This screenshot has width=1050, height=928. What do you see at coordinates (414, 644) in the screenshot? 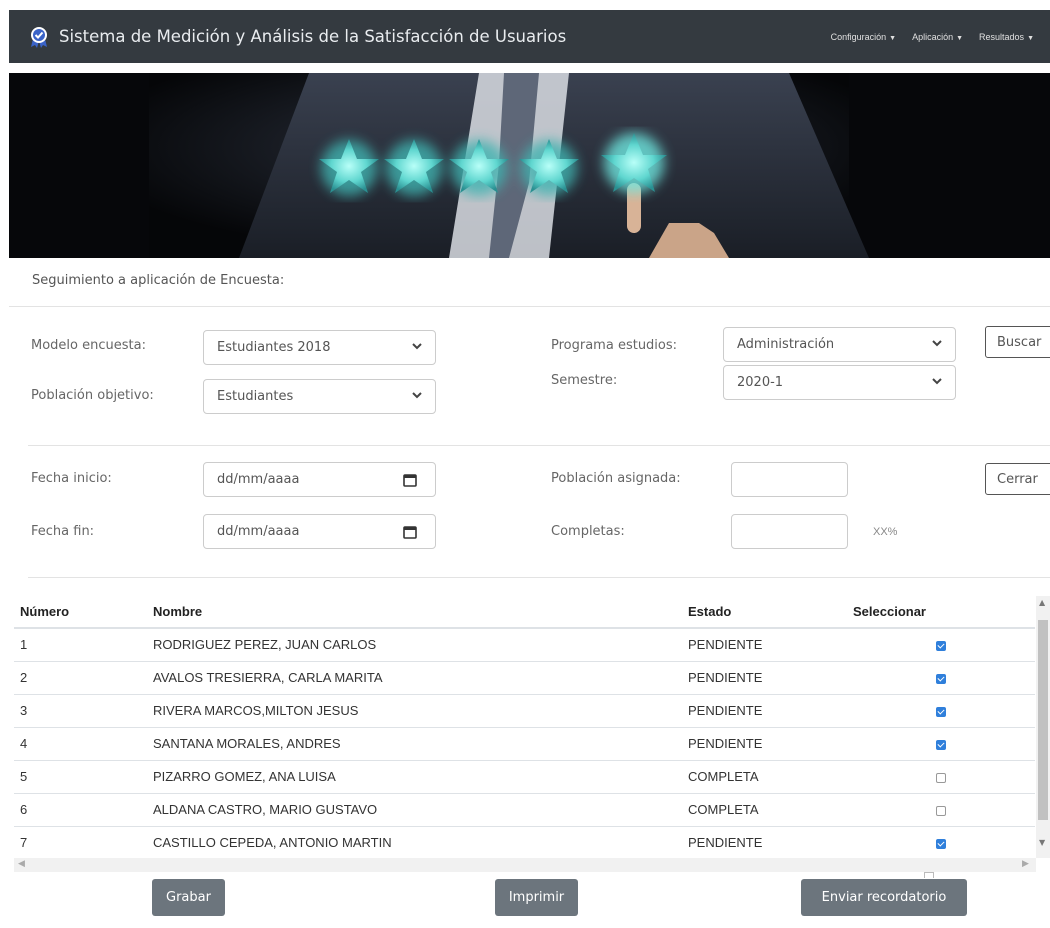
I see `cell-nombre: RODRIGUEZ PEREZ, JUAN CARLOS` at bounding box center [414, 644].